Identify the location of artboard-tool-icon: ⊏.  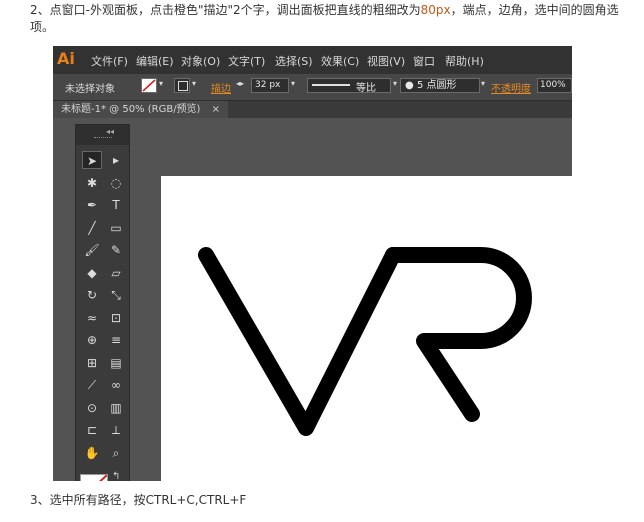
(92, 430).